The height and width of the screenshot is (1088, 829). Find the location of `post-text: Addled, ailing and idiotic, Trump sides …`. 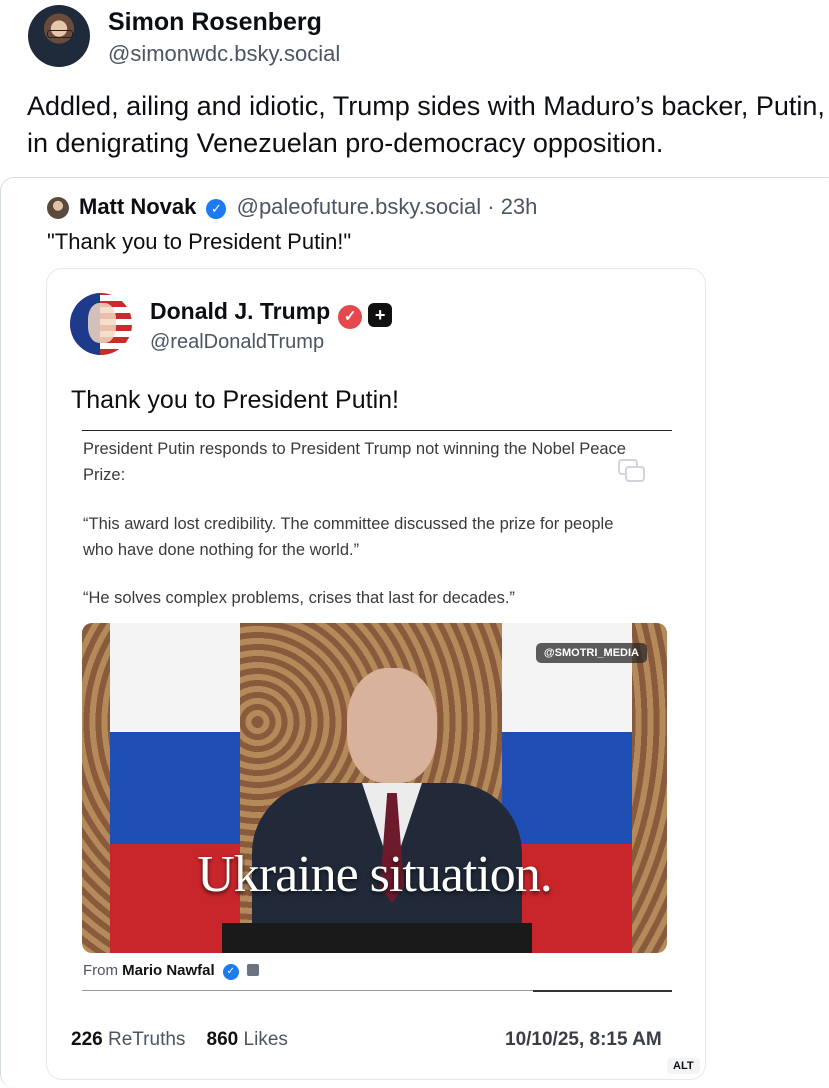

post-text: Addled, ailing and idiotic, Trump sides … is located at coordinates (426, 124).